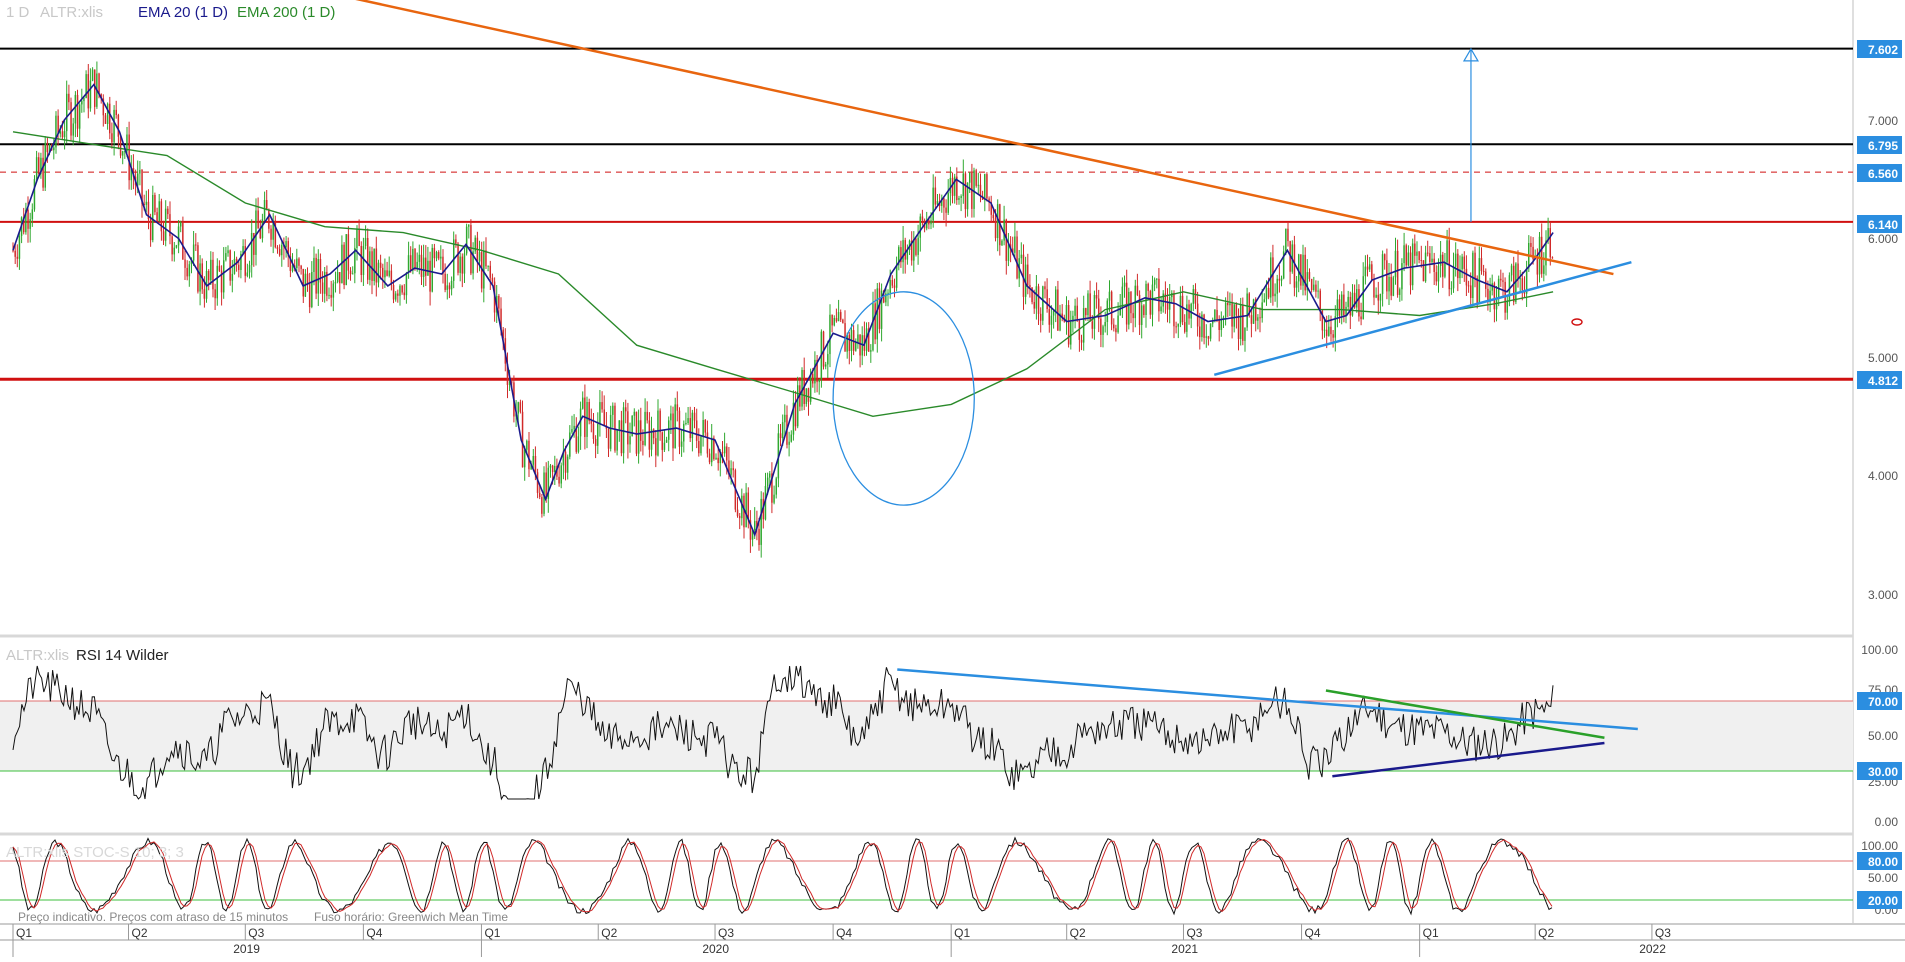  Describe the element at coordinates (1883, 878) in the screenshot. I see `stoch-tick: 50.00` at that location.